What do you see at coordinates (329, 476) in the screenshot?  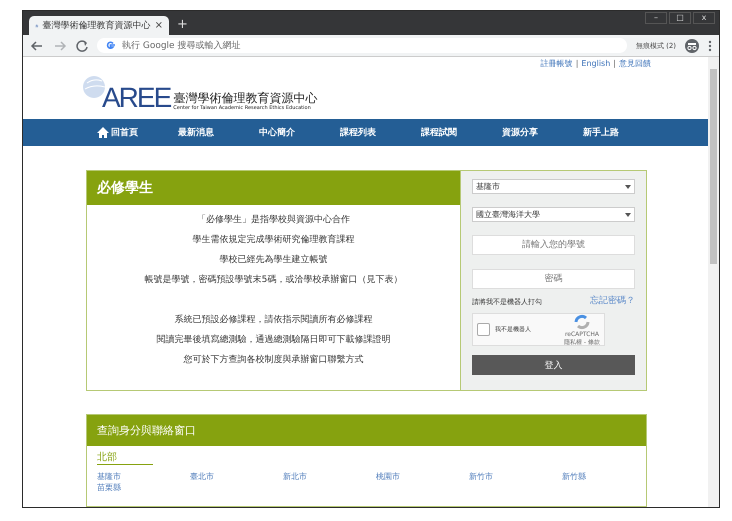 I see `city-link: 新北市` at bounding box center [329, 476].